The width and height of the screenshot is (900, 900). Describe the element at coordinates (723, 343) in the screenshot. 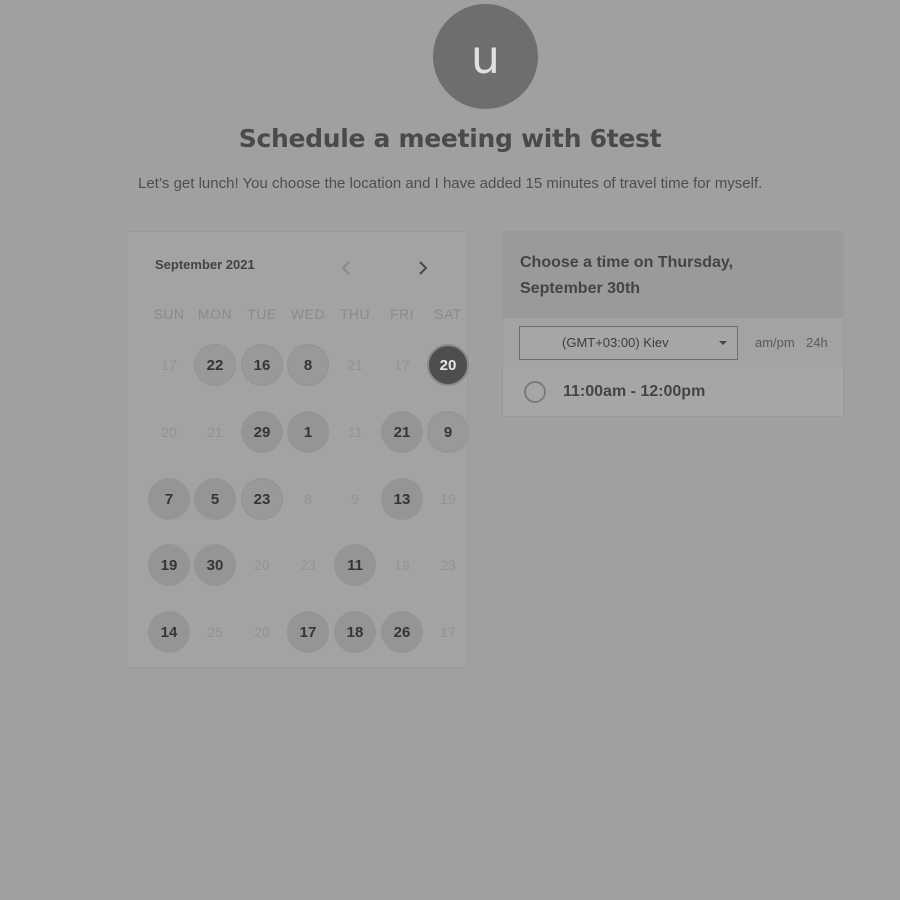

I see `caret-down-icon` at that location.